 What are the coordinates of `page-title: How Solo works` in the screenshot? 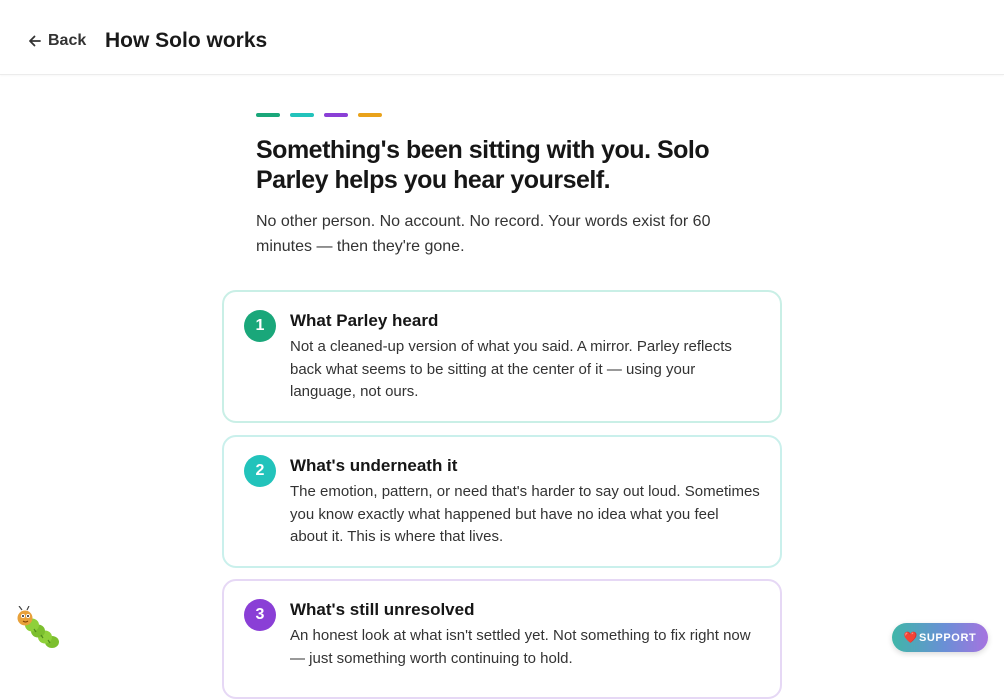 It's located at (186, 40).